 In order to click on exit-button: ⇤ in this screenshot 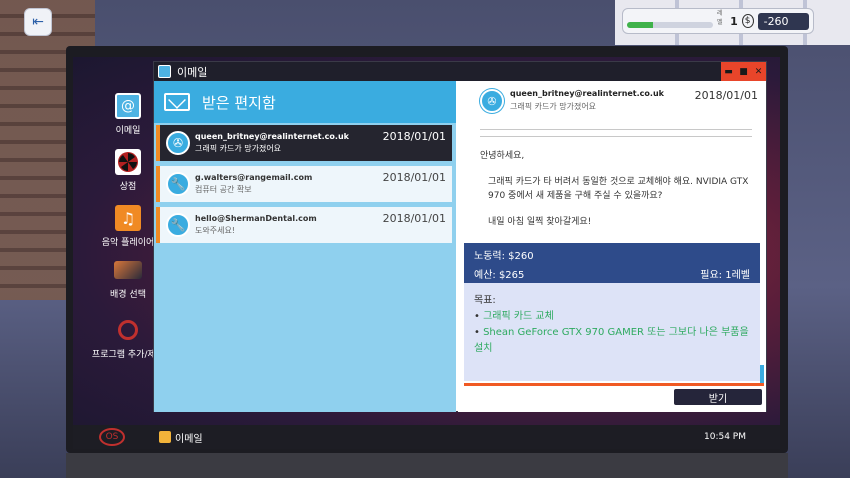, I will do `click(38, 22)`.